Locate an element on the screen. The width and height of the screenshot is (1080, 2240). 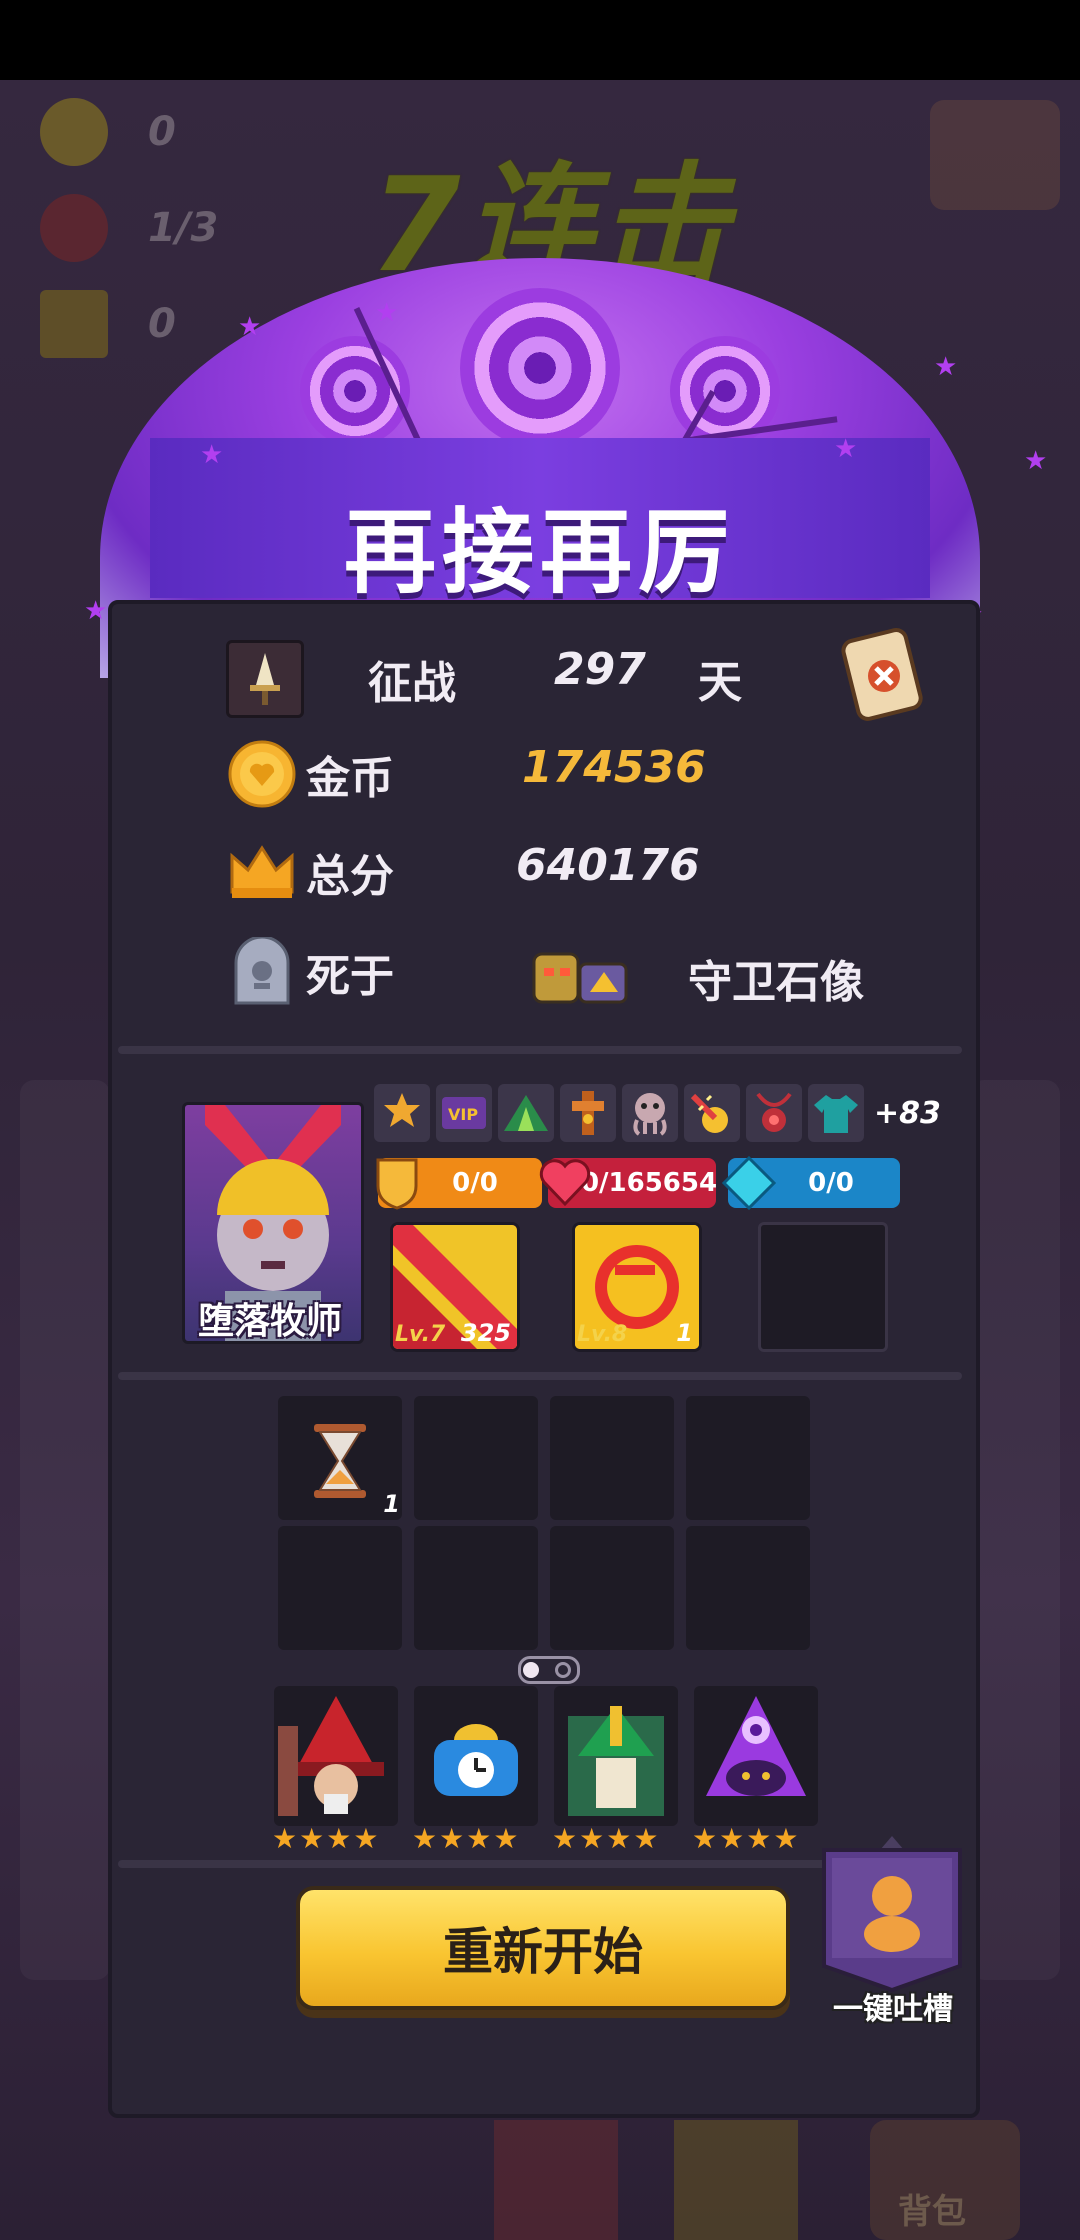
feedback-label: 一键吐槽 is located at coordinates (893, 2009).